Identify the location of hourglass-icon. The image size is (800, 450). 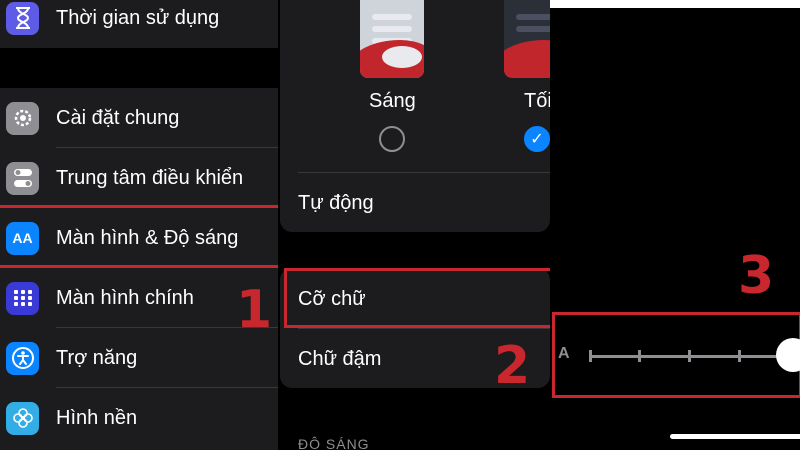
(22, 18).